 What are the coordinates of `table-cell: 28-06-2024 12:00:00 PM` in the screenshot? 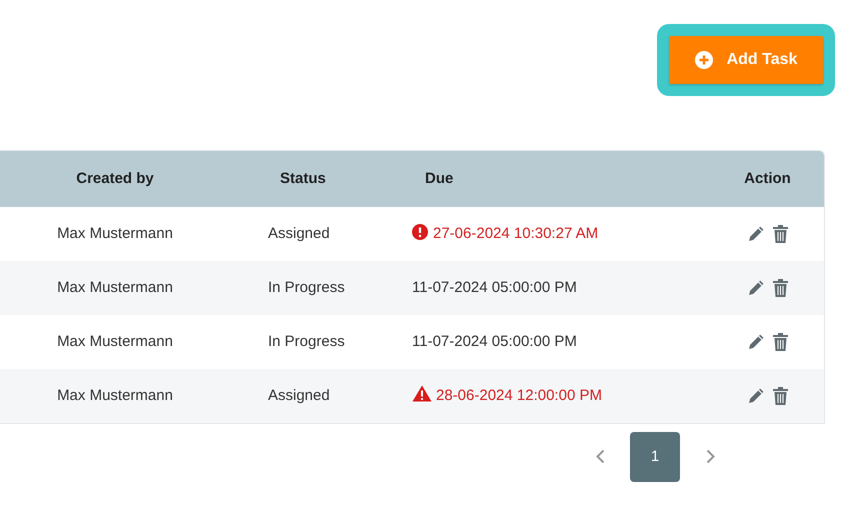 It's located at (519, 395).